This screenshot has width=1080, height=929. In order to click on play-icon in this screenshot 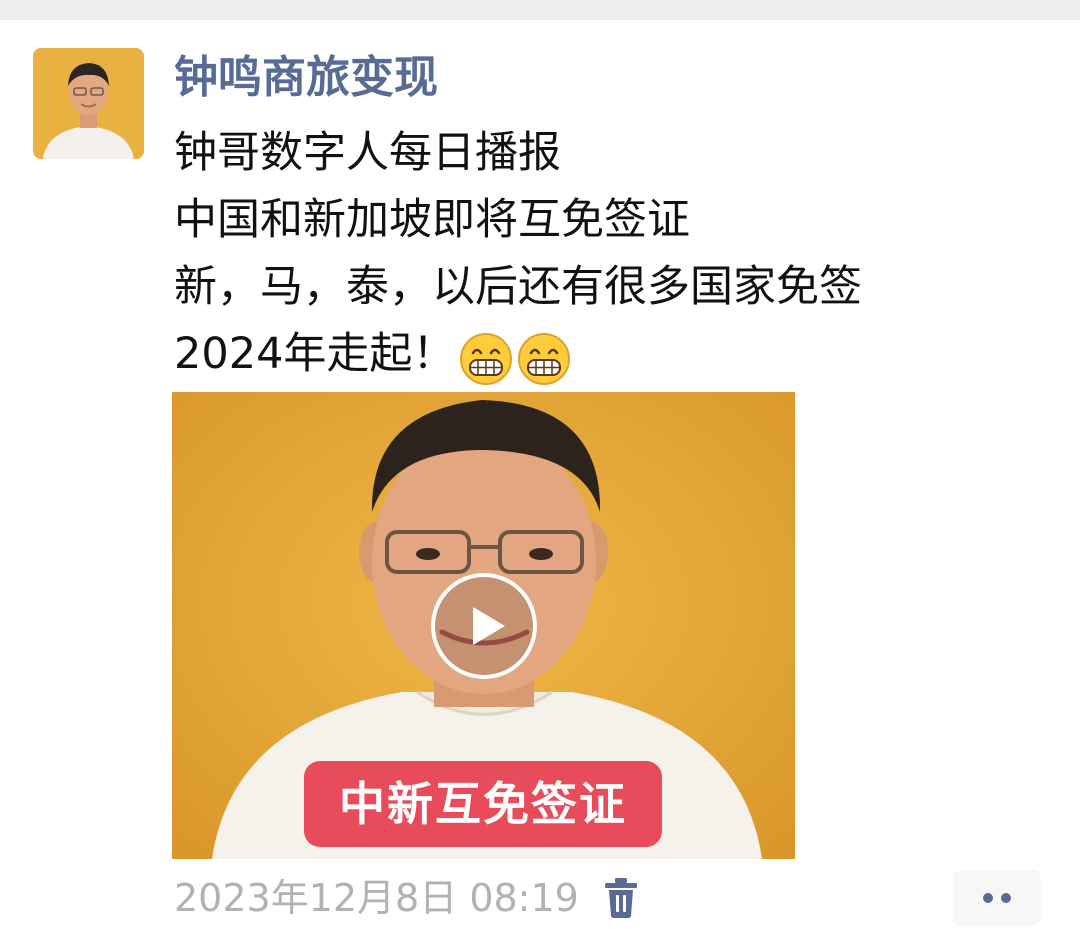, I will do `click(484, 626)`.